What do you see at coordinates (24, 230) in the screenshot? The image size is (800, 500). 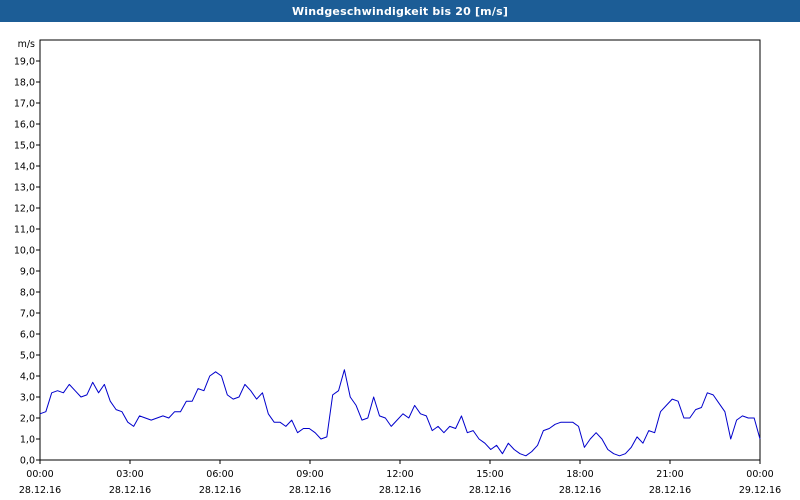 I see `y-tick-label: 11,0` at bounding box center [24, 230].